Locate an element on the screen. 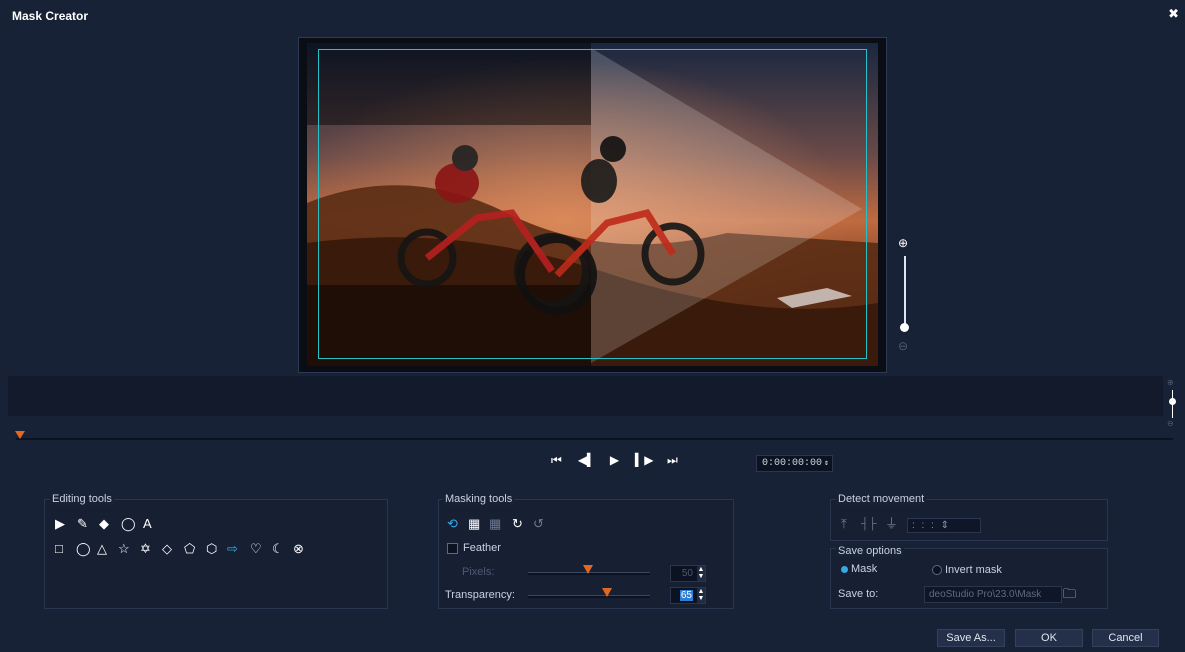 Image resolution: width=1185 pixels, height=652 pixels. copy-mask-icon: ▦ is located at coordinates (474, 524).